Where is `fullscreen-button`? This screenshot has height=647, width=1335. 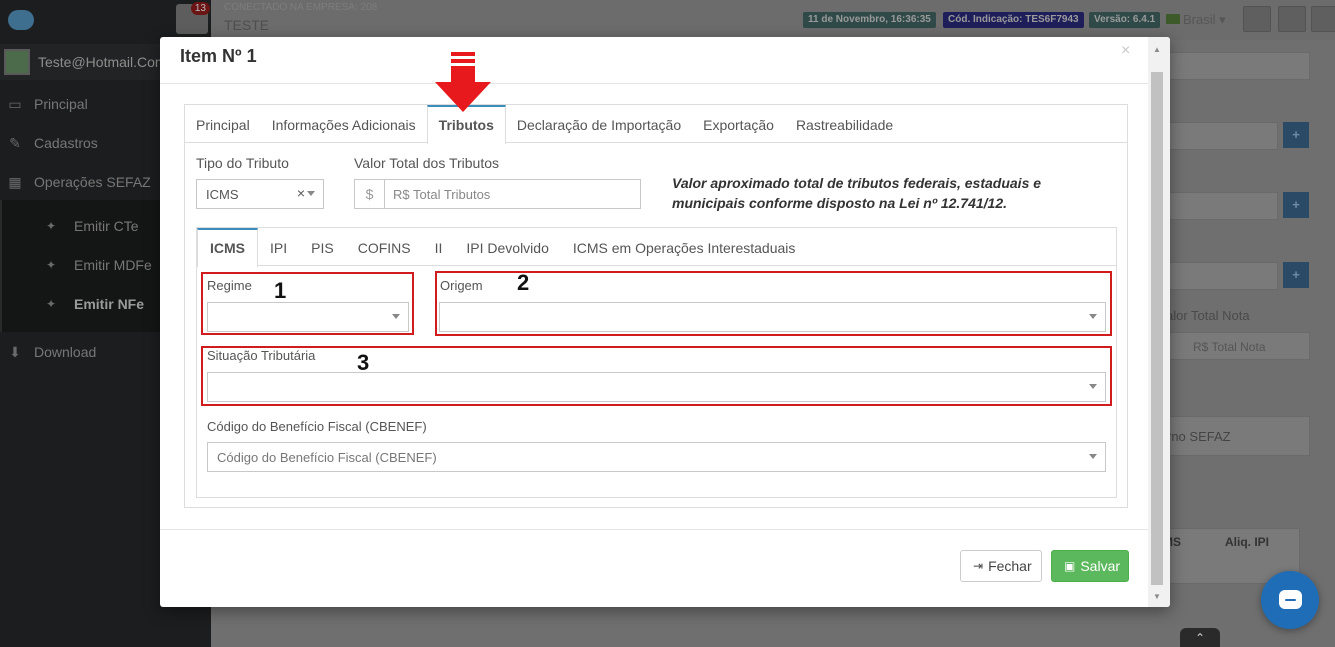 fullscreen-button is located at coordinates (1257, 19).